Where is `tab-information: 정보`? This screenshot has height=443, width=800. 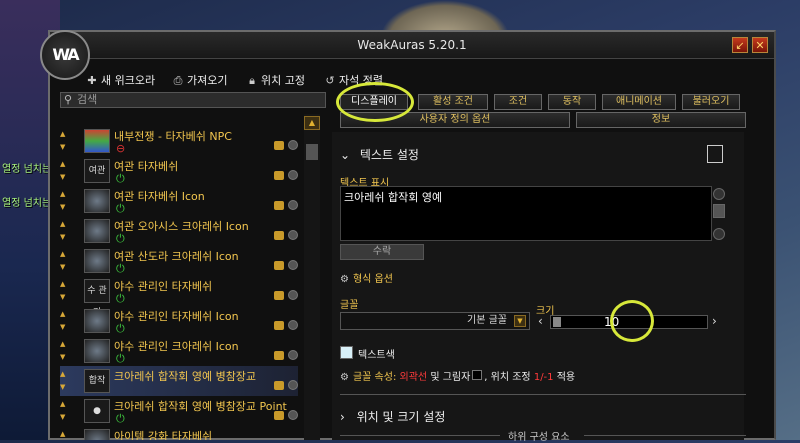 tab-information: 정보 is located at coordinates (661, 120).